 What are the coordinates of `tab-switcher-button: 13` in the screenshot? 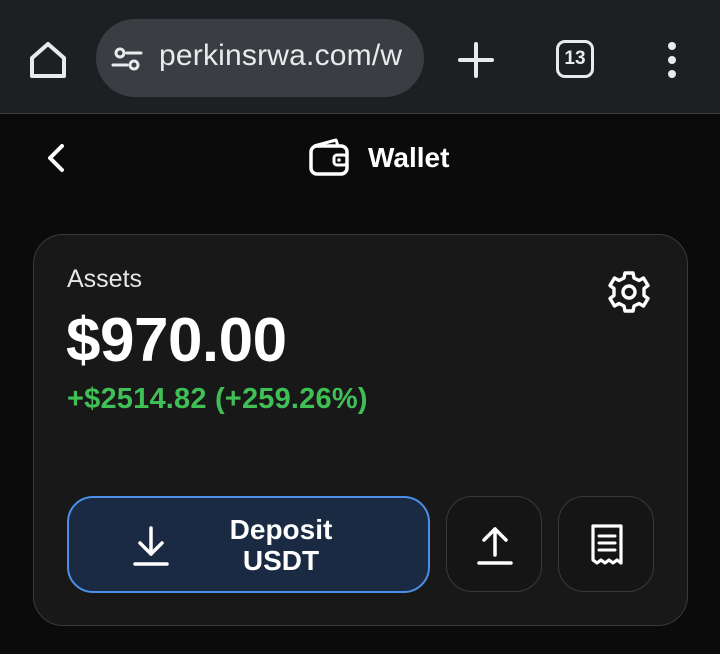 It's located at (575, 59).